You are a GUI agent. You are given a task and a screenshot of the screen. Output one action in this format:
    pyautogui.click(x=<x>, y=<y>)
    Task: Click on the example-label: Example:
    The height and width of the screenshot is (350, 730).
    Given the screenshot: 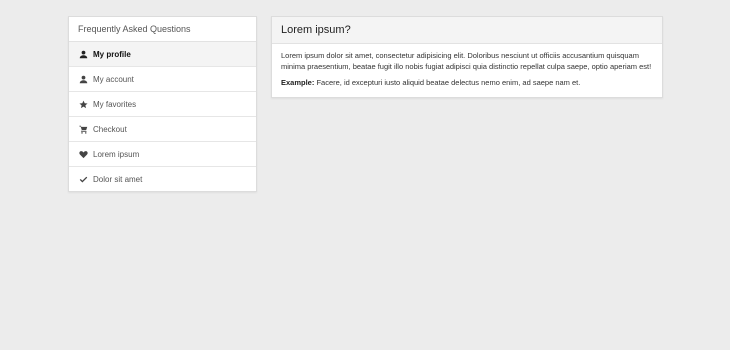 What is the action you would take?
    pyautogui.click(x=298, y=82)
    